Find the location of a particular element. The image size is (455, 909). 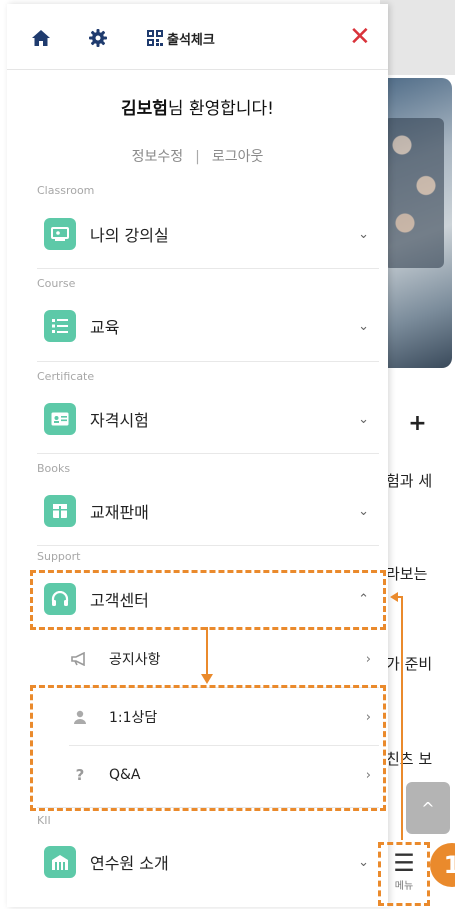

annotation-arrows is located at coordinates (302, 716).